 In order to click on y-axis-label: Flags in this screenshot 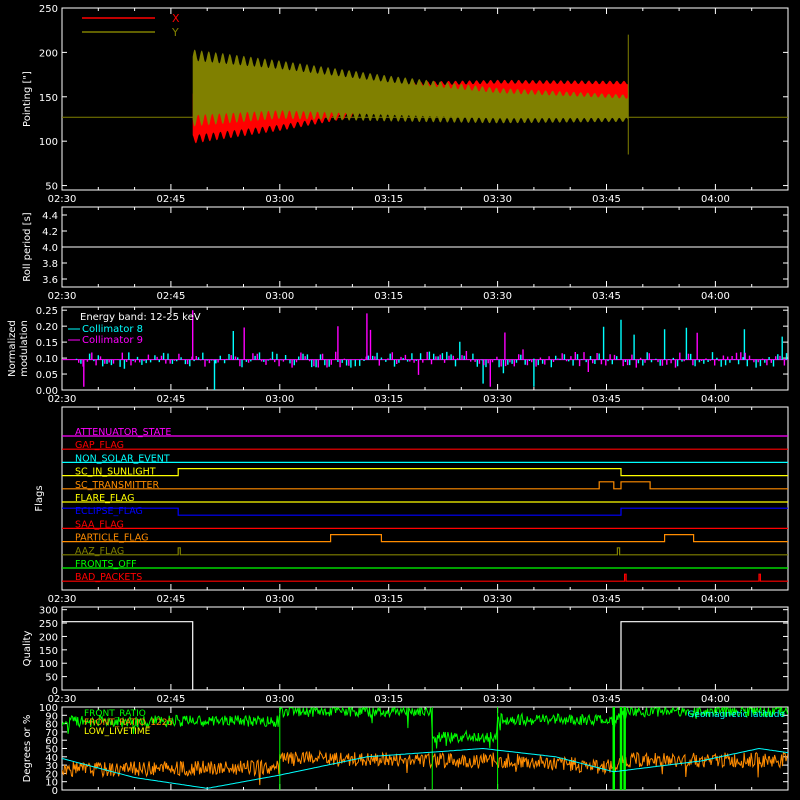, I will do `click(39, 498)`.